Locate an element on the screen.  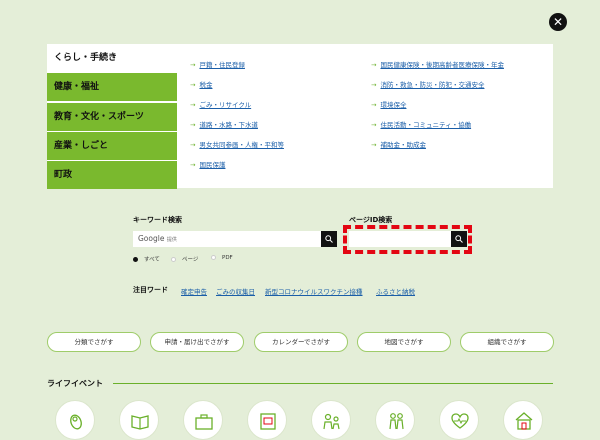
find-by-calendar-button: カレンダーでさがす is located at coordinates (301, 342).